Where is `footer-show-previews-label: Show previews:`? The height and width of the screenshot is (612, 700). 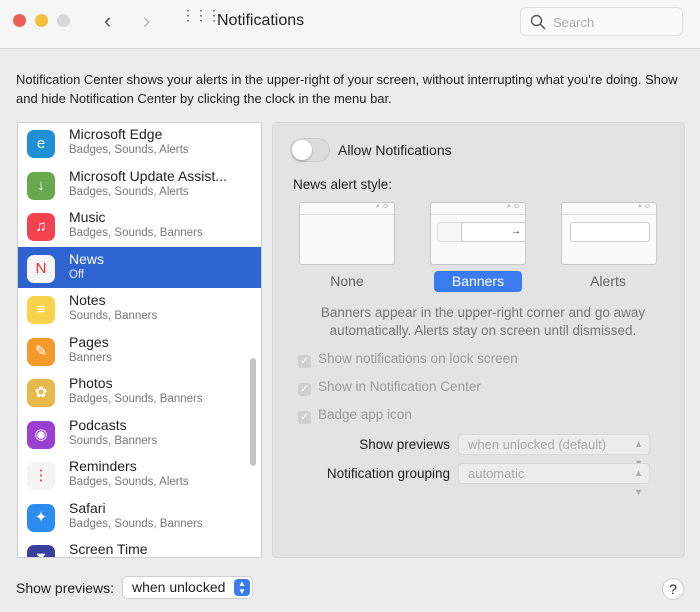 footer-show-previews-label: Show previews: is located at coordinates (65, 588).